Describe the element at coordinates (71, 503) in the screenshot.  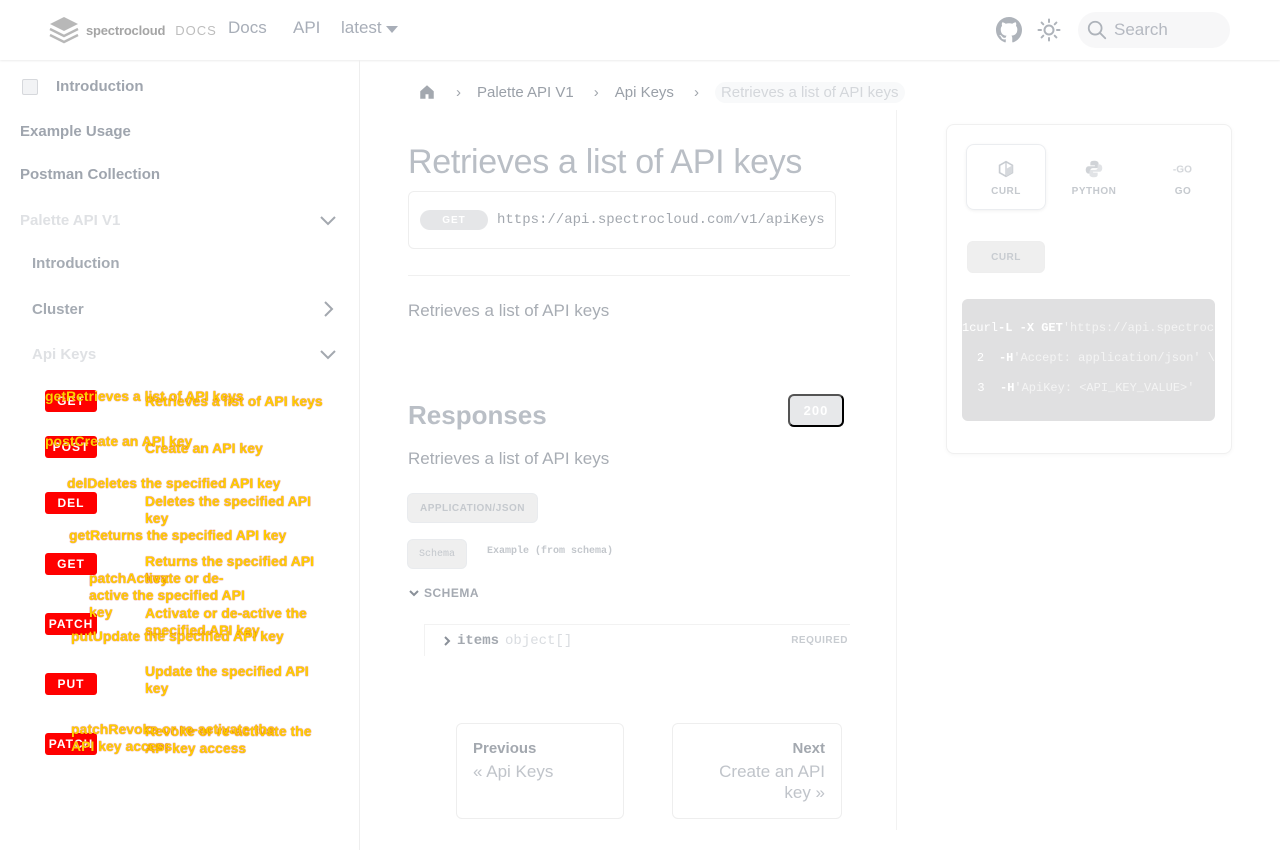
I see `method-badge: DEL` at that location.